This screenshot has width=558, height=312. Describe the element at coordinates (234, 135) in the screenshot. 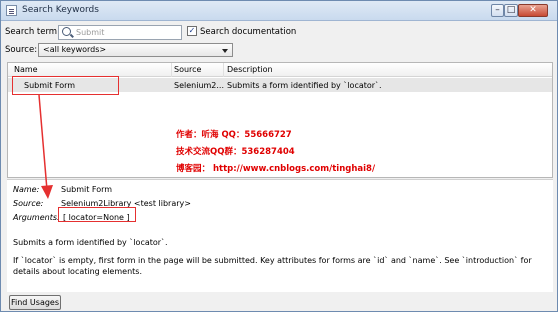

I see `annotation-author: 作者：听海 QQ：55666727` at that location.